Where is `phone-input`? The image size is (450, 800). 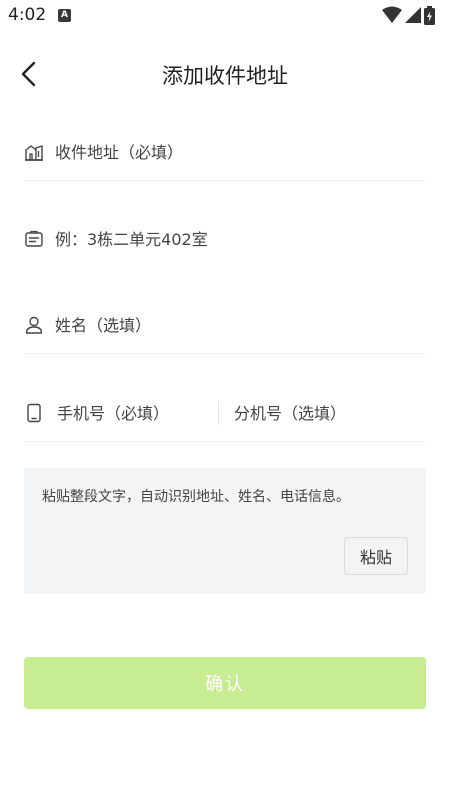
phone-input is located at coordinates (132, 413).